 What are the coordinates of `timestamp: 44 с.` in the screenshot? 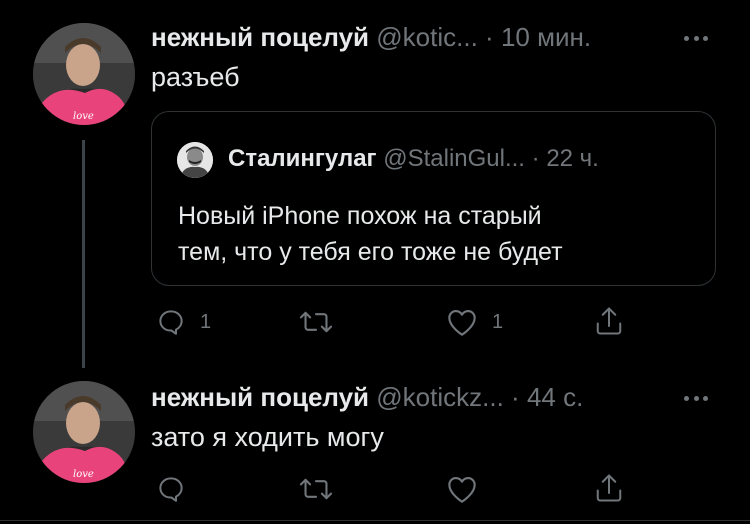 It's located at (555, 397).